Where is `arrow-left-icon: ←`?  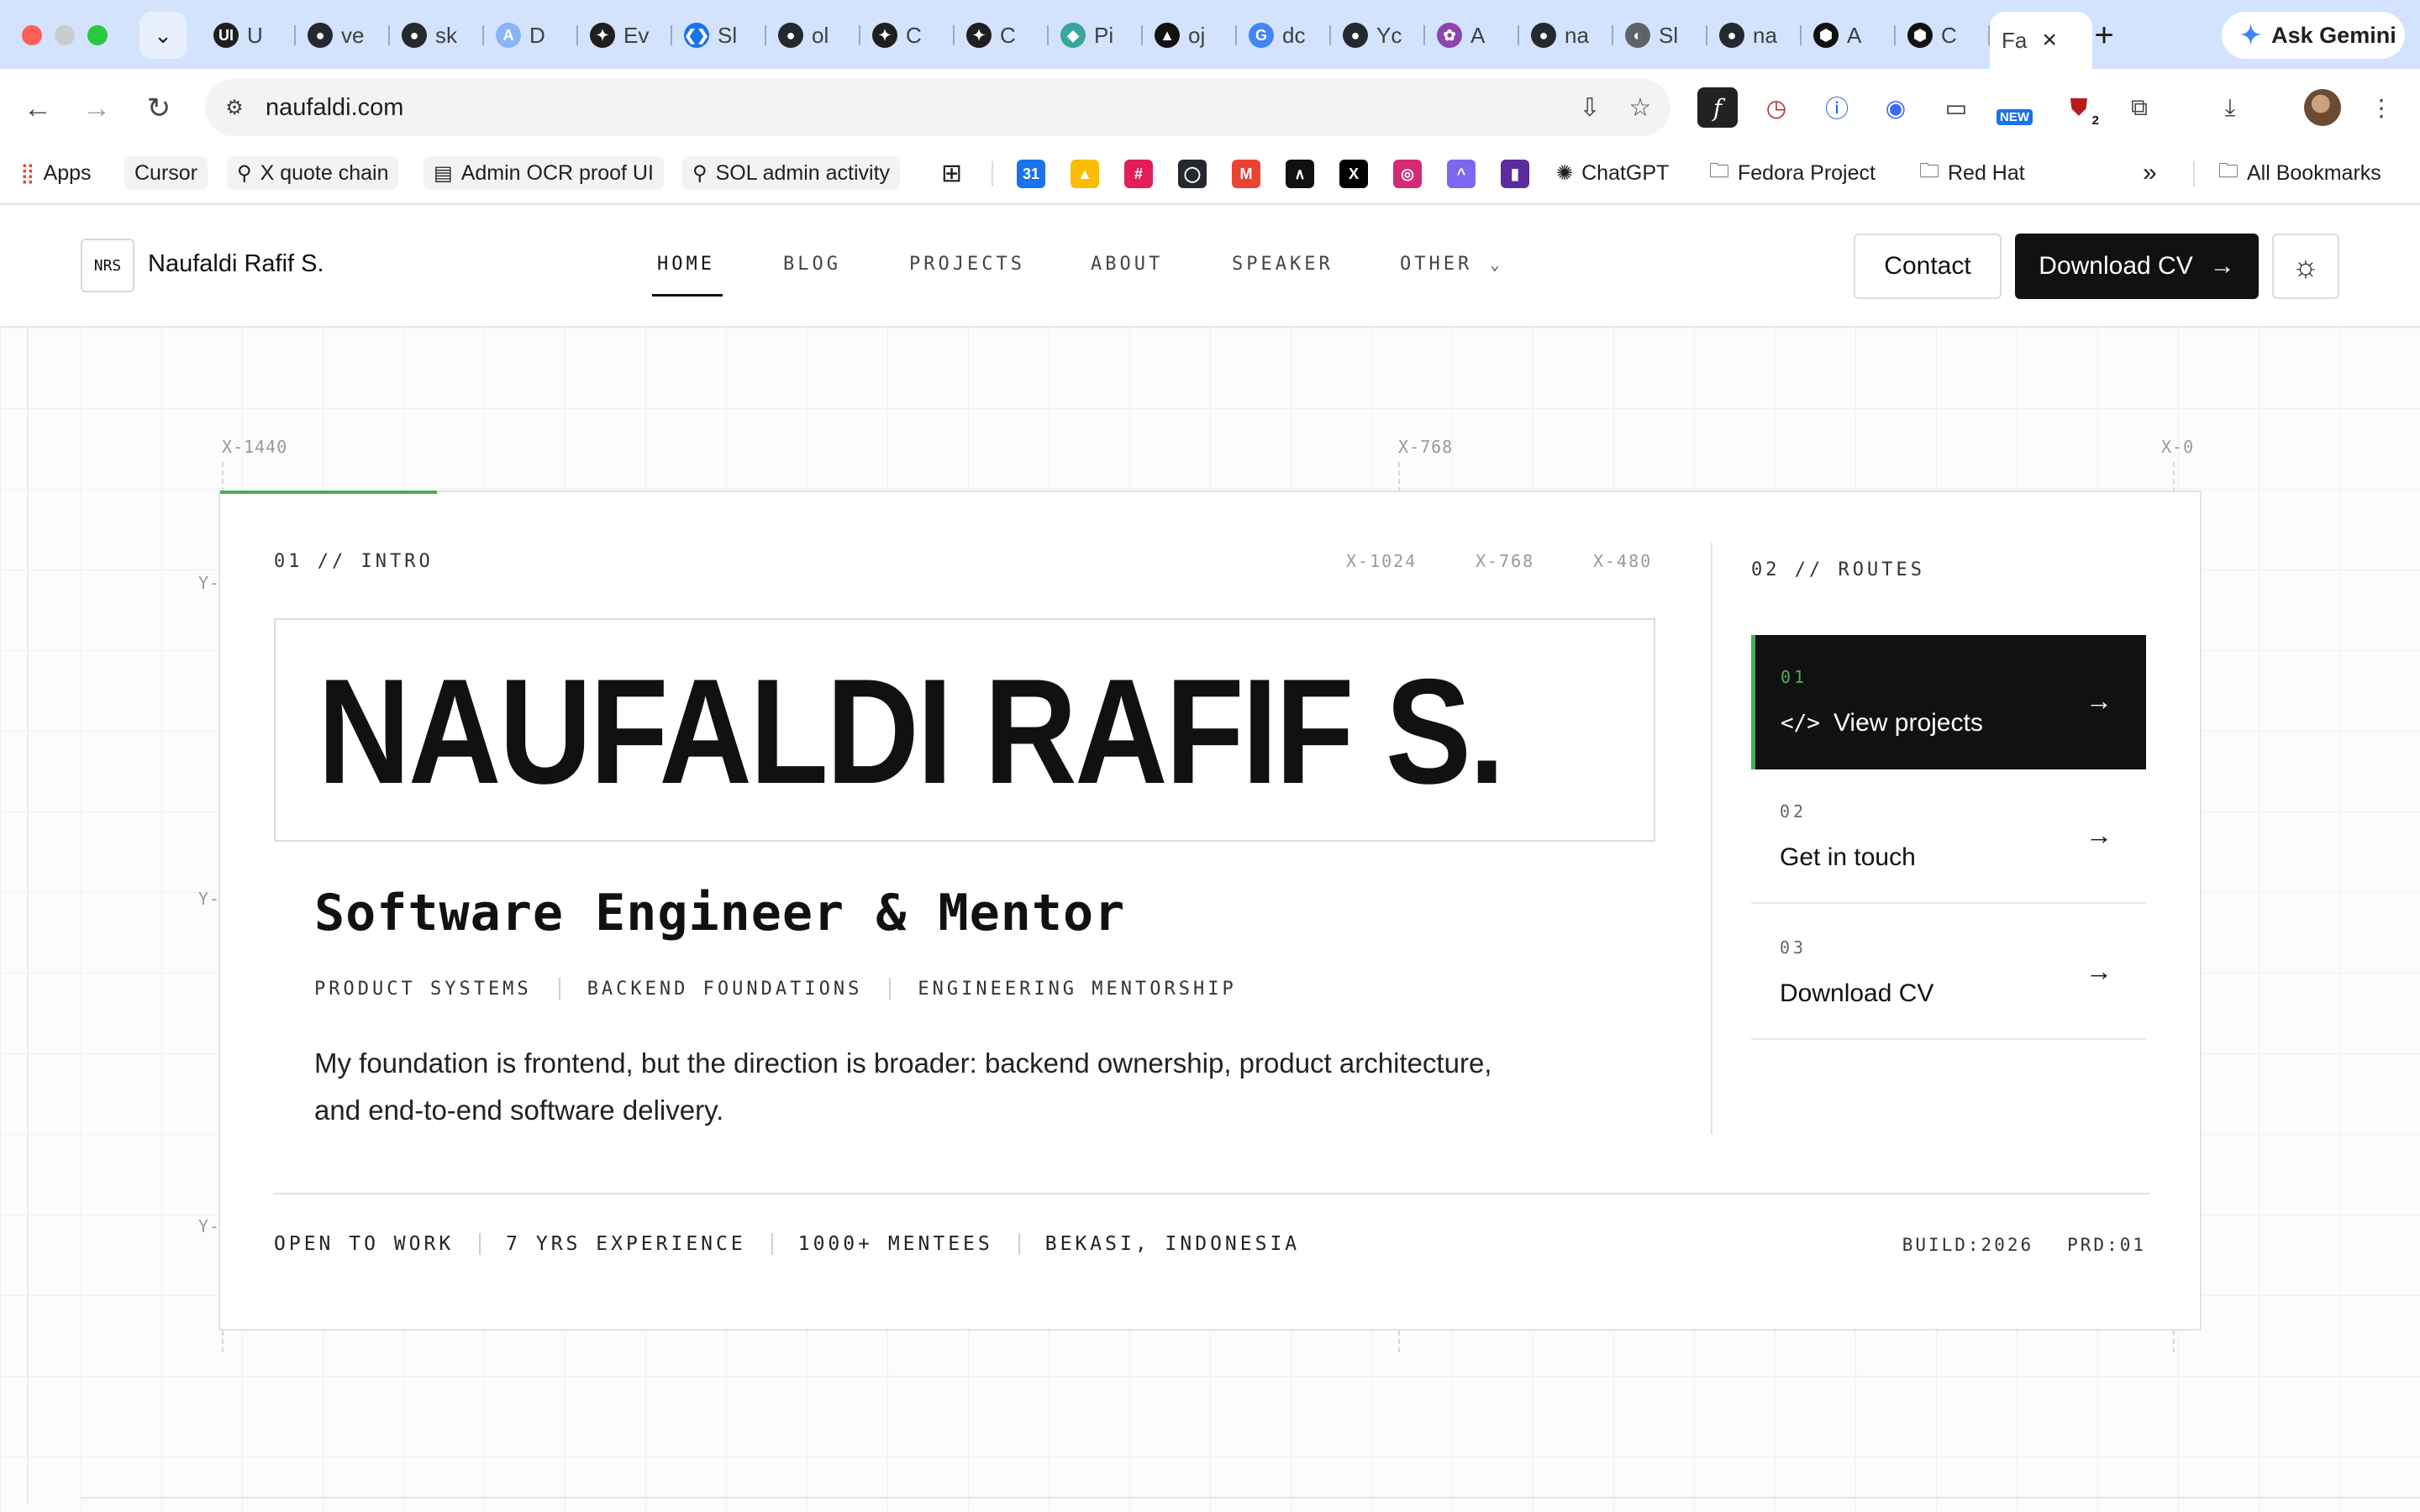
arrow-left-icon: ← is located at coordinates (38, 108).